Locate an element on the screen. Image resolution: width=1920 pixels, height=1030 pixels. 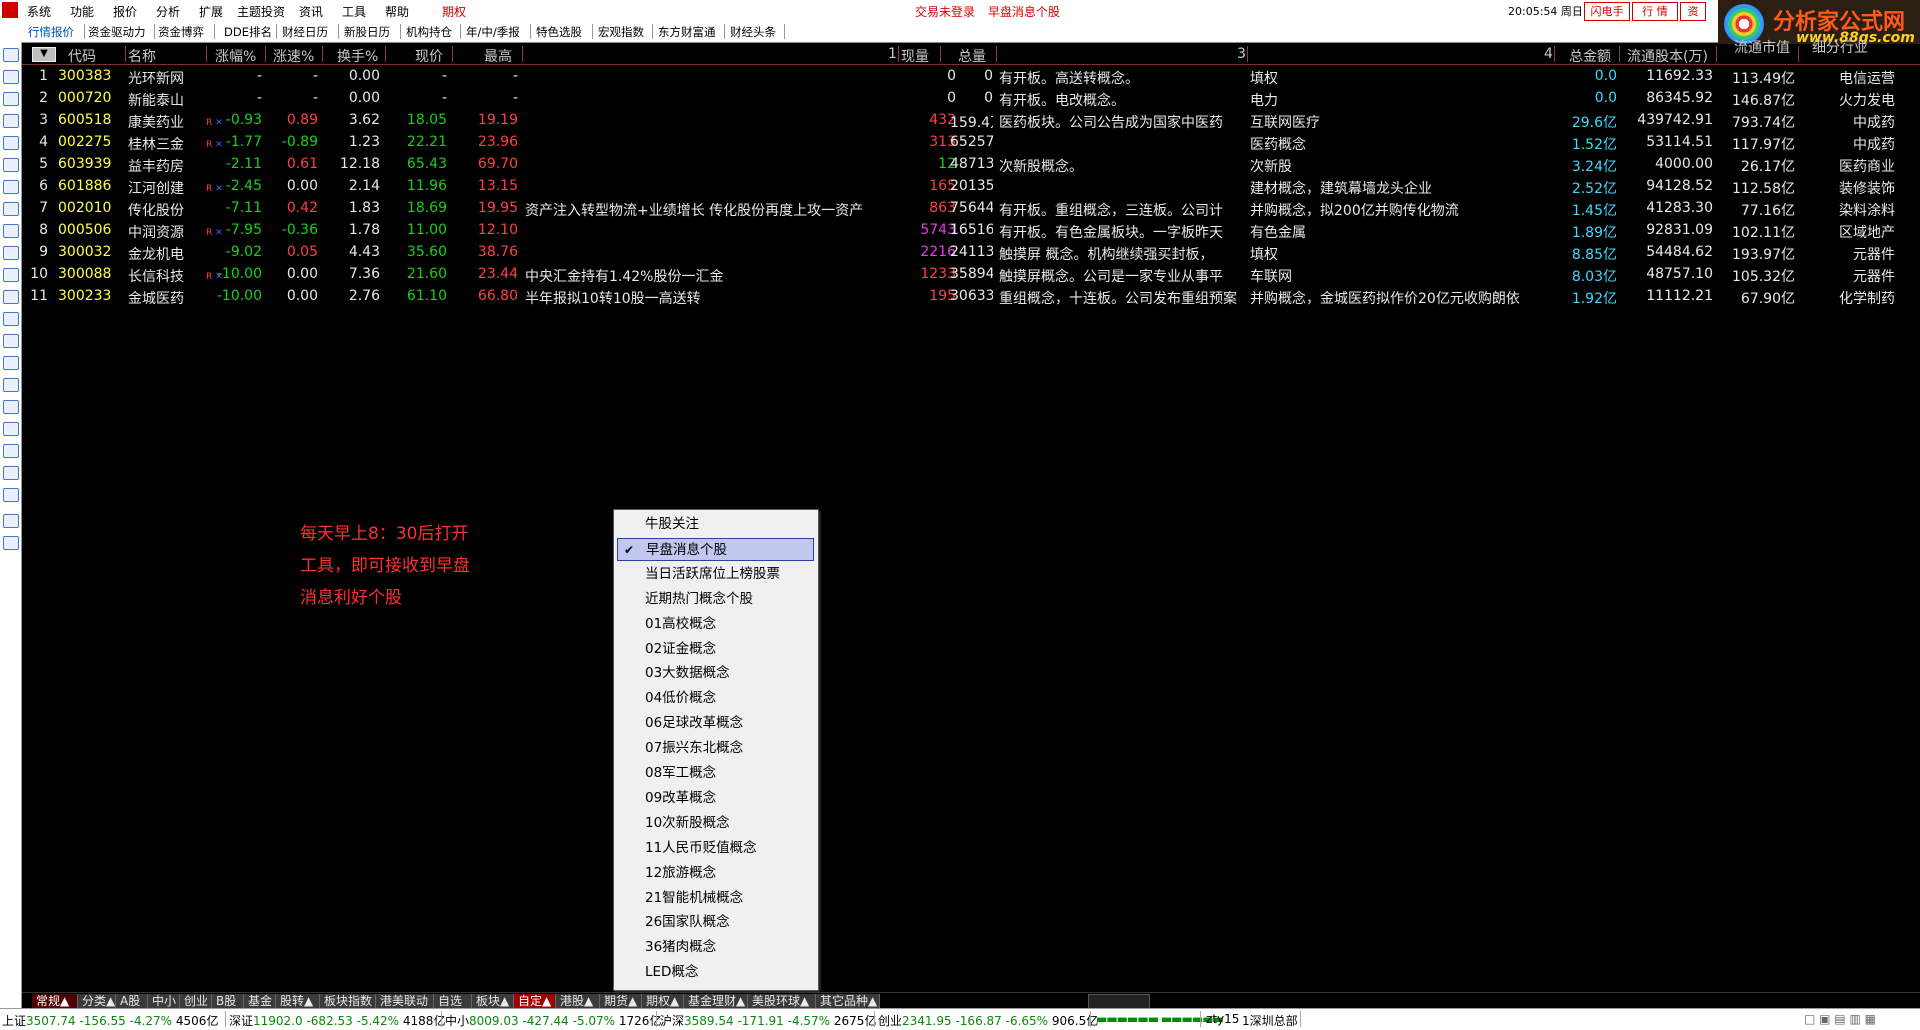
header-change-pct: 涨幅% is located at coordinates (235, 56).